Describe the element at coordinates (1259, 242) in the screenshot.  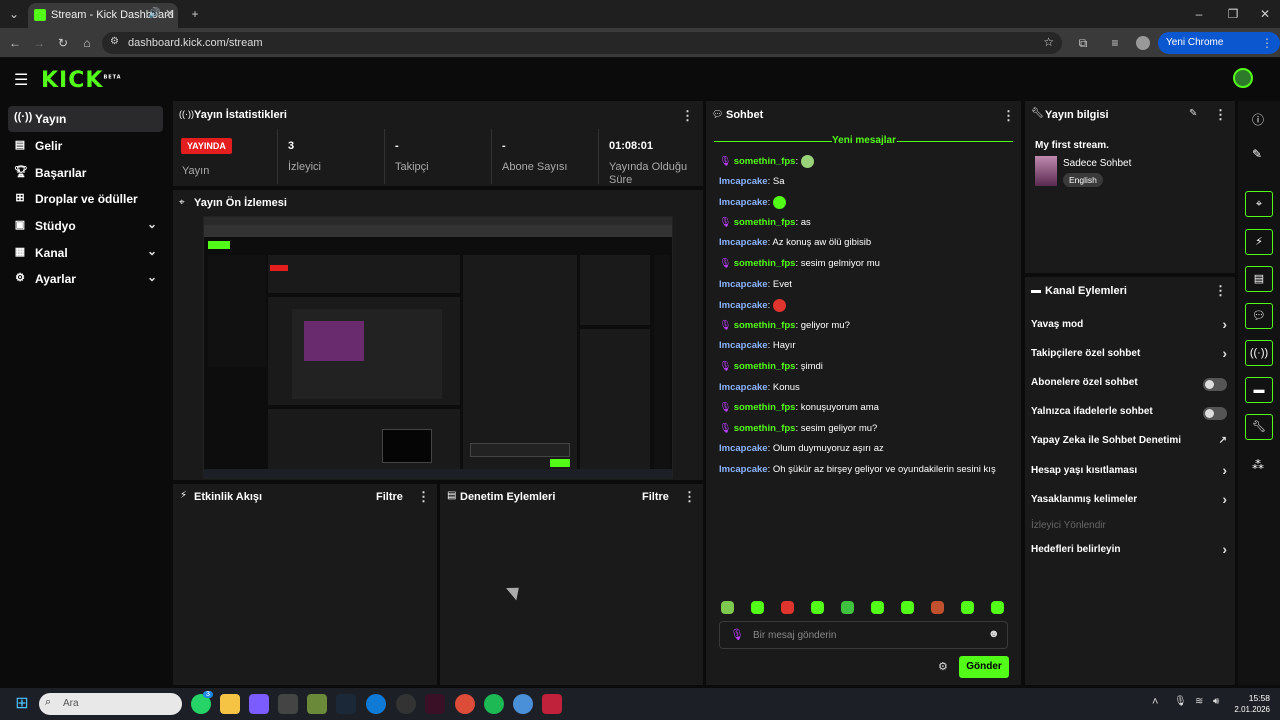
I see `activity-toggle-icon: ⚡︎` at that location.